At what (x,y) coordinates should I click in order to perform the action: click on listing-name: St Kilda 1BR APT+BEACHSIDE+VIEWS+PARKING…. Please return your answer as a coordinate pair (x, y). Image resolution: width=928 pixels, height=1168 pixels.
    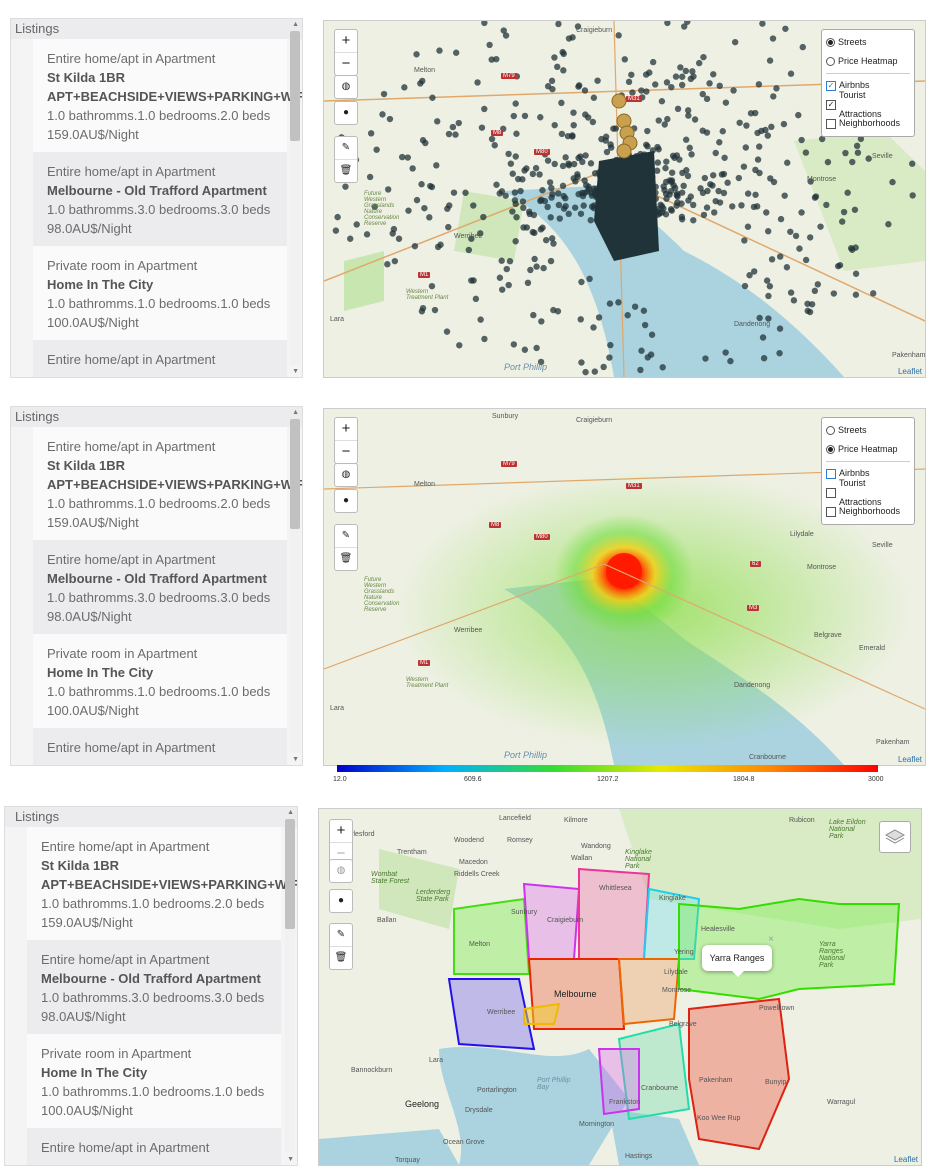
    Looking at the image, I should click on (174, 87).